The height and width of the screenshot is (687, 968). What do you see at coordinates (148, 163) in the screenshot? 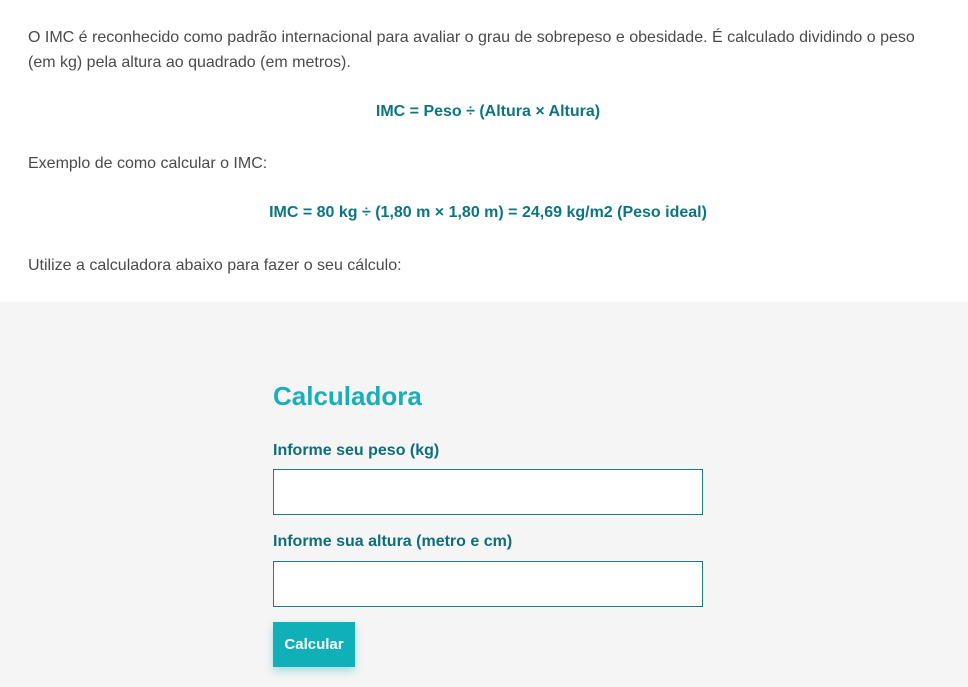
I see `example-label: Exemplo de como calcular o IMC:` at bounding box center [148, 163].